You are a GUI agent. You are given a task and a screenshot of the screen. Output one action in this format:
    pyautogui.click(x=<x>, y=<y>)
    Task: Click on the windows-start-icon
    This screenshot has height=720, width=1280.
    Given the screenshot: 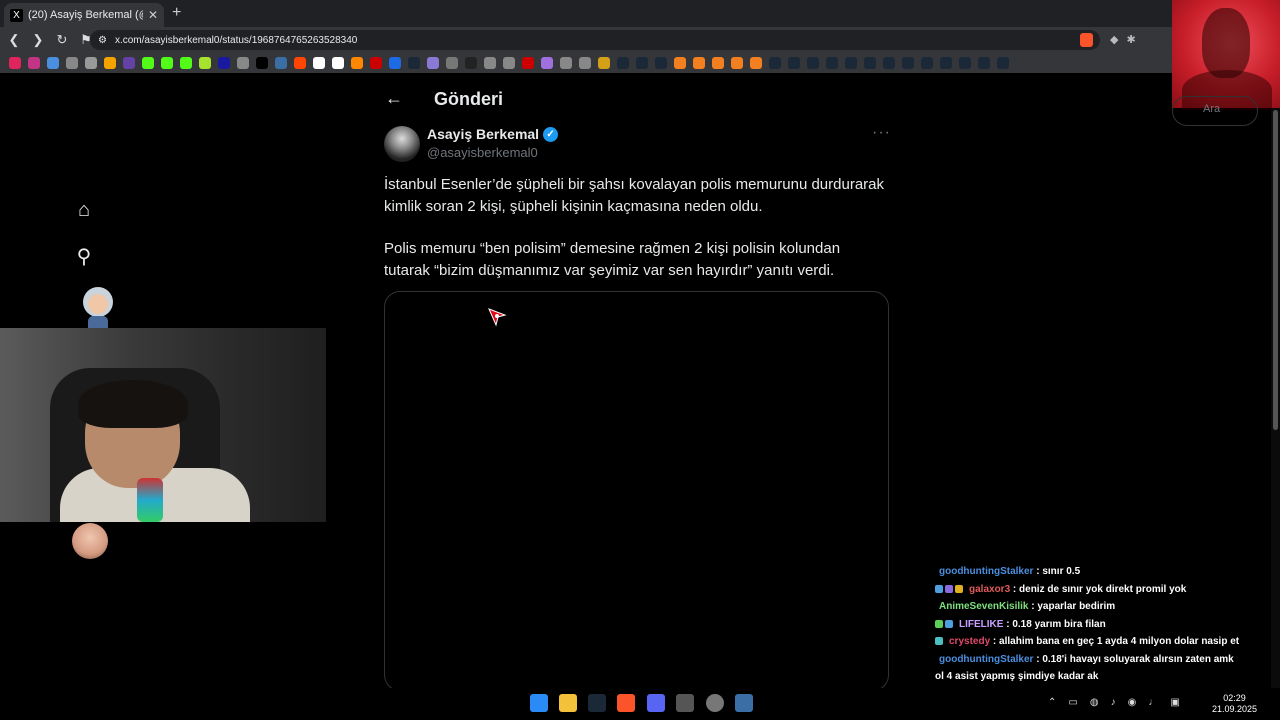 What is the action you would take?
    pyautogui.click(x=539, y=703)
    